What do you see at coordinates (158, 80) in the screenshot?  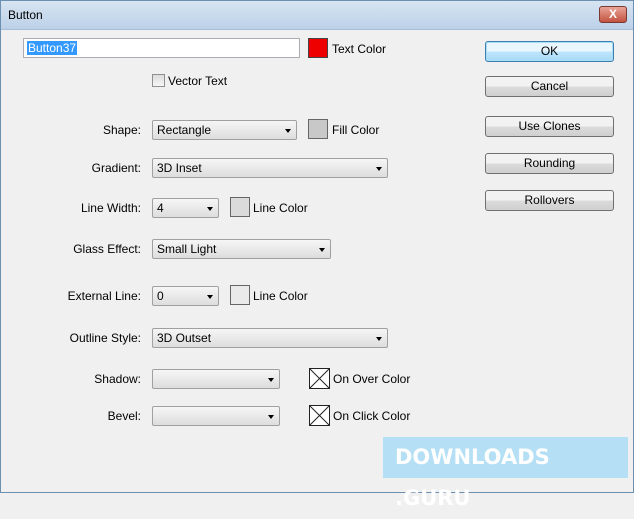 I see `vector-text-checkbox` at bounding box center [158, 80].